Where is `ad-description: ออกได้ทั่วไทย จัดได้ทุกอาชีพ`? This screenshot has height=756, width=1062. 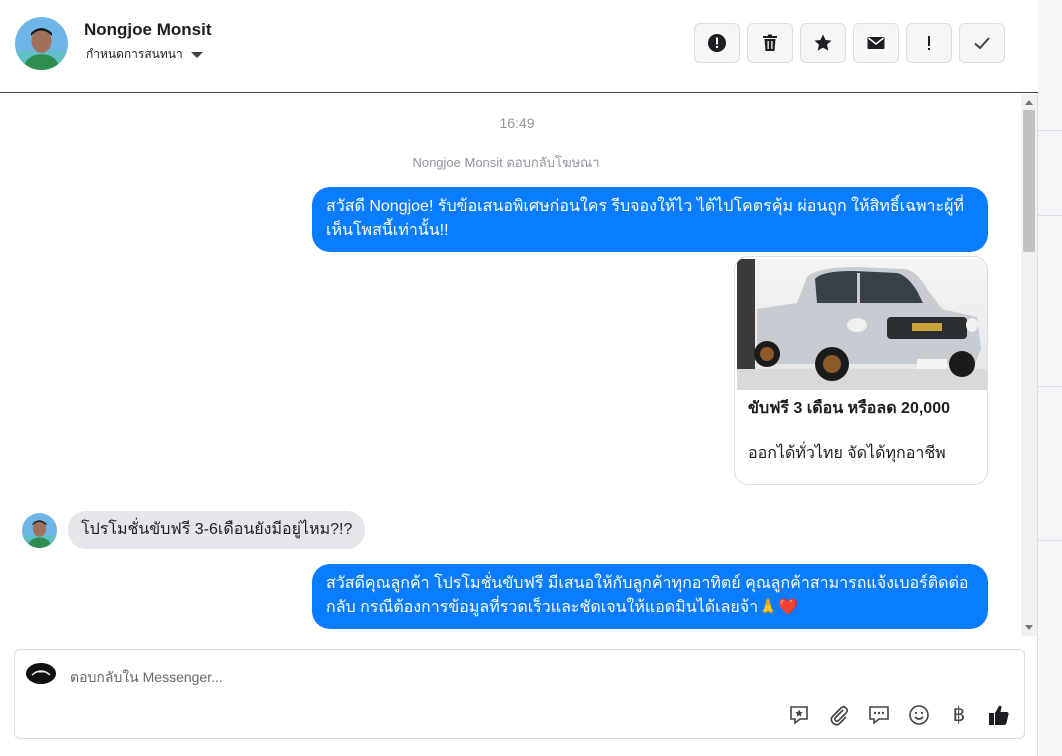 ad-description: ออกได้ทั่วไทย จัดได้ทุกอาชีพ is located at coordinates (847, 453).